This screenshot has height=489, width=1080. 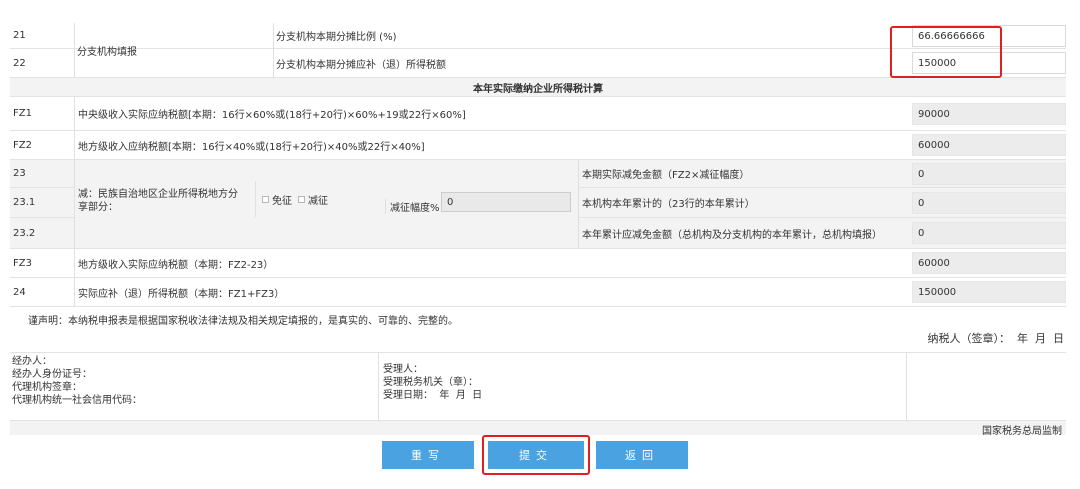 I want to click on row-label: 本机构本年累计的（23行的本年累计）, so click(x=742, y=202).